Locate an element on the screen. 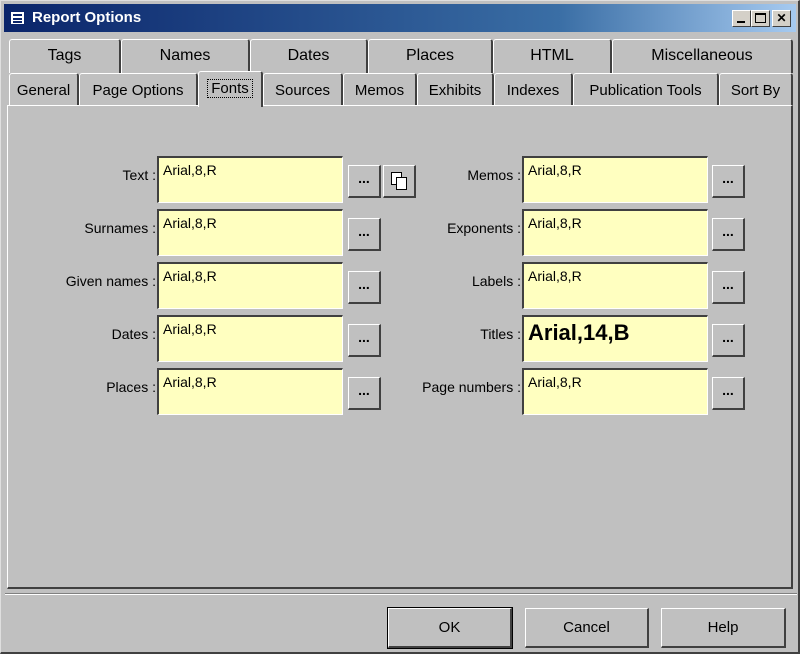  given-names-label: Given names : is located at coordinates (110, 281).